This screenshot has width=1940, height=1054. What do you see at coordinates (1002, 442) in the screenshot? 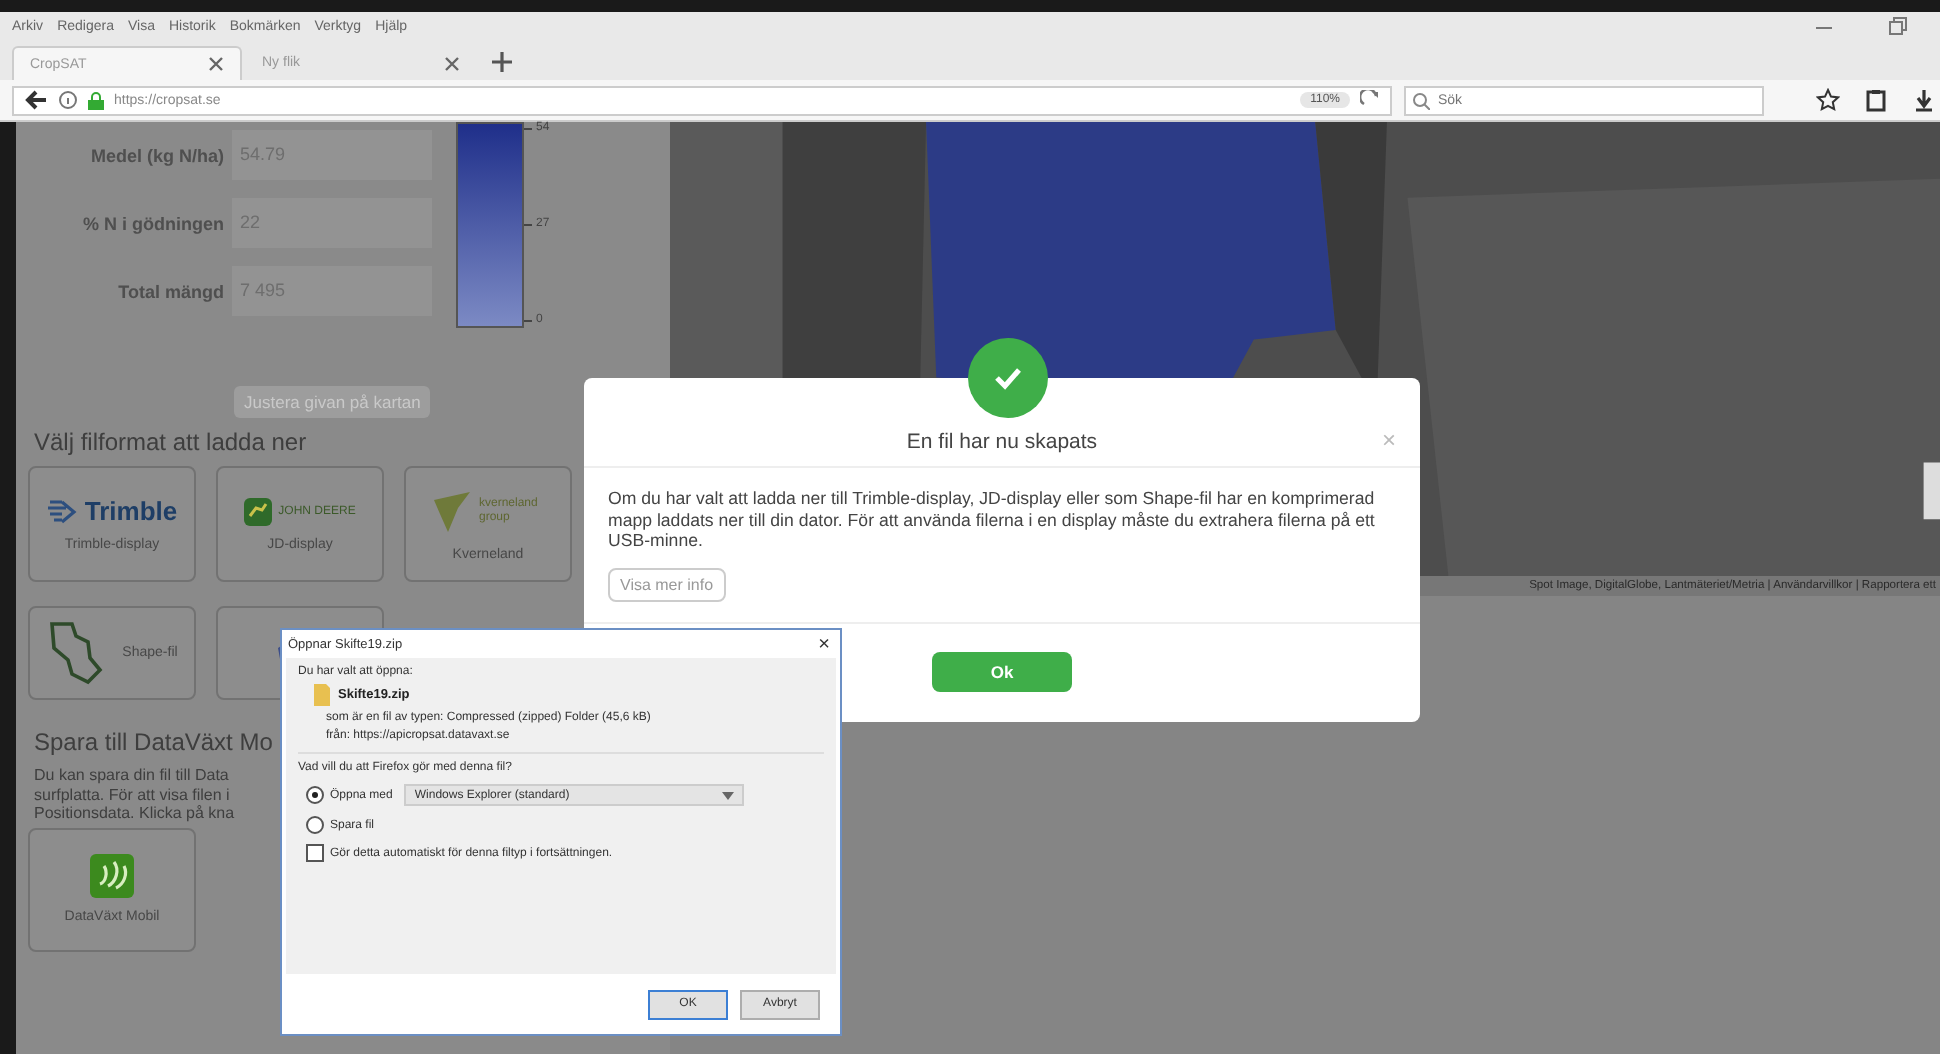
I see `modal-title: En fil har nu skapats` at bounding box center [1002, 442].